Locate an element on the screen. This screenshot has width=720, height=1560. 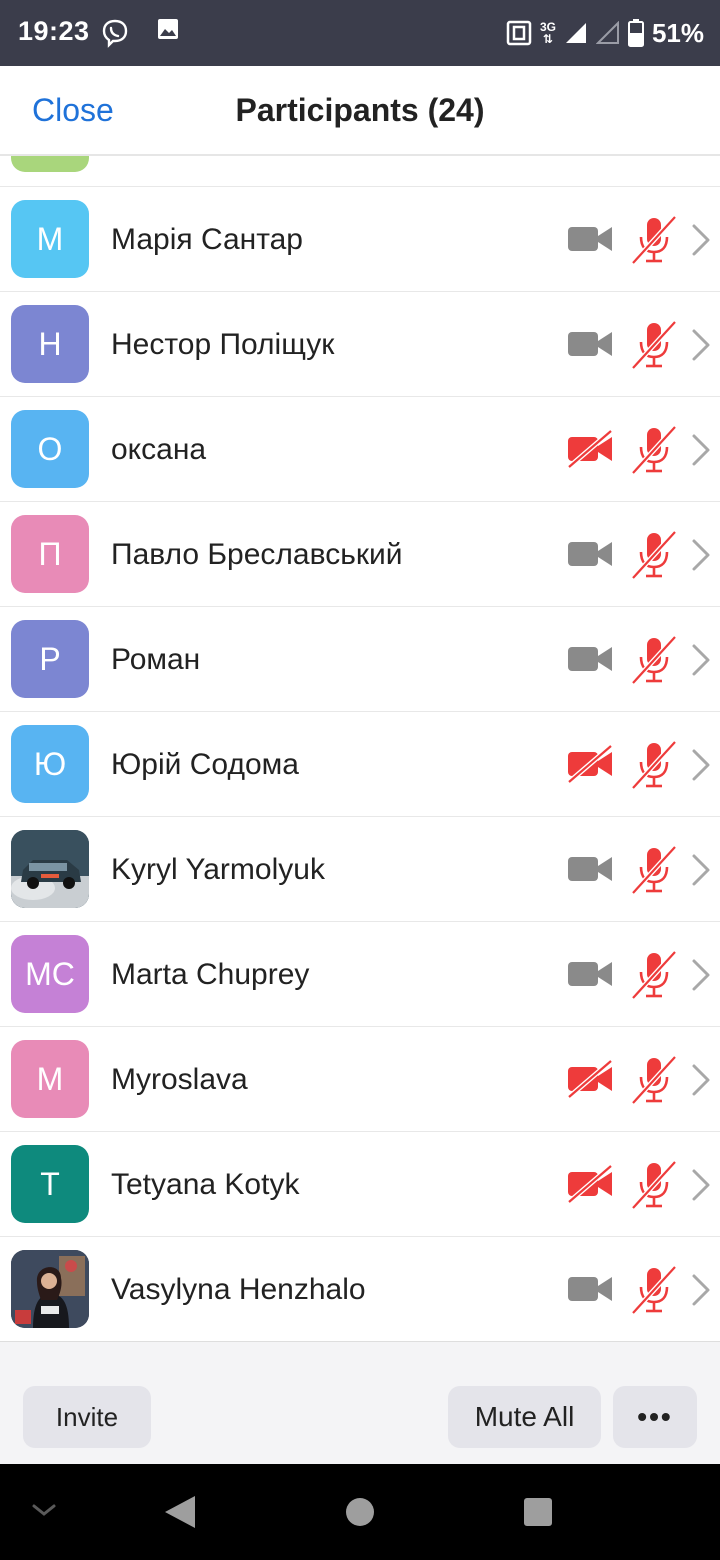
participant-row: M Марія Сантар is located at coordinates (360, 239).